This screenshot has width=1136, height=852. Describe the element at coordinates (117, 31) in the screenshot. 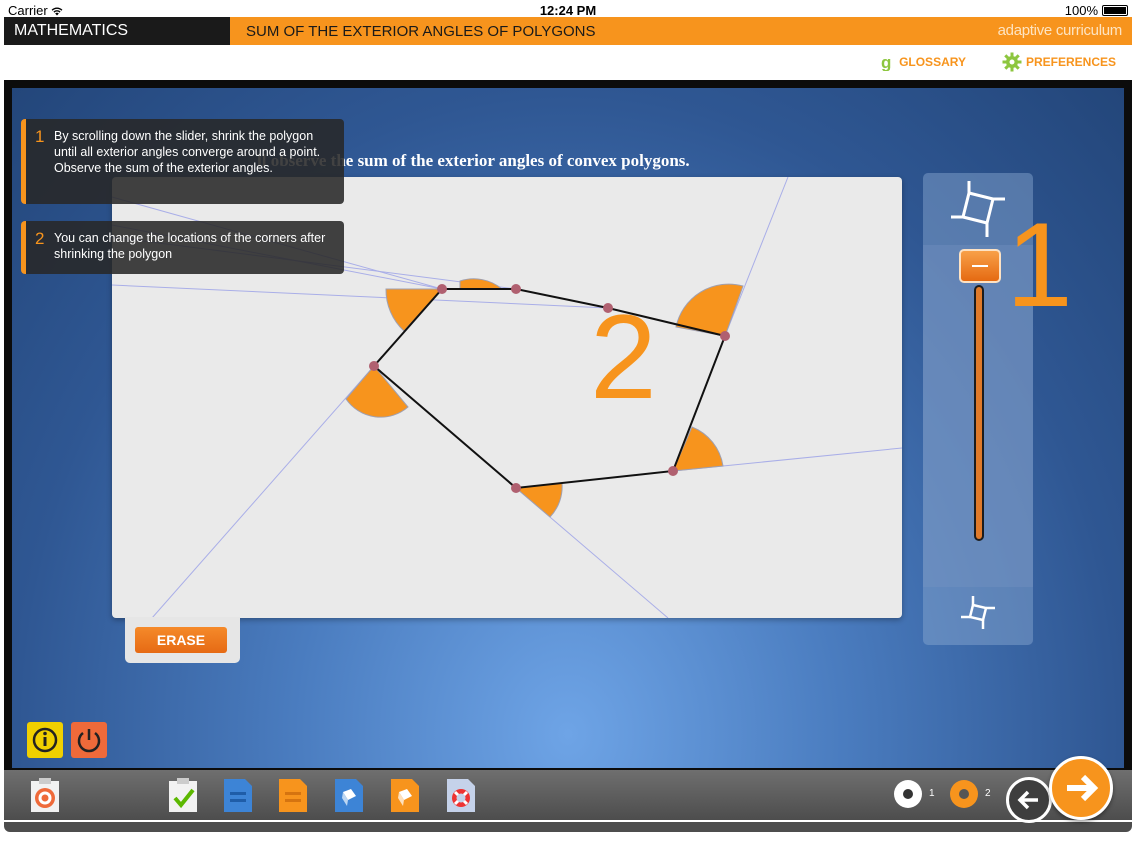

I see `subject-title: MATHEMATICS` at that location.